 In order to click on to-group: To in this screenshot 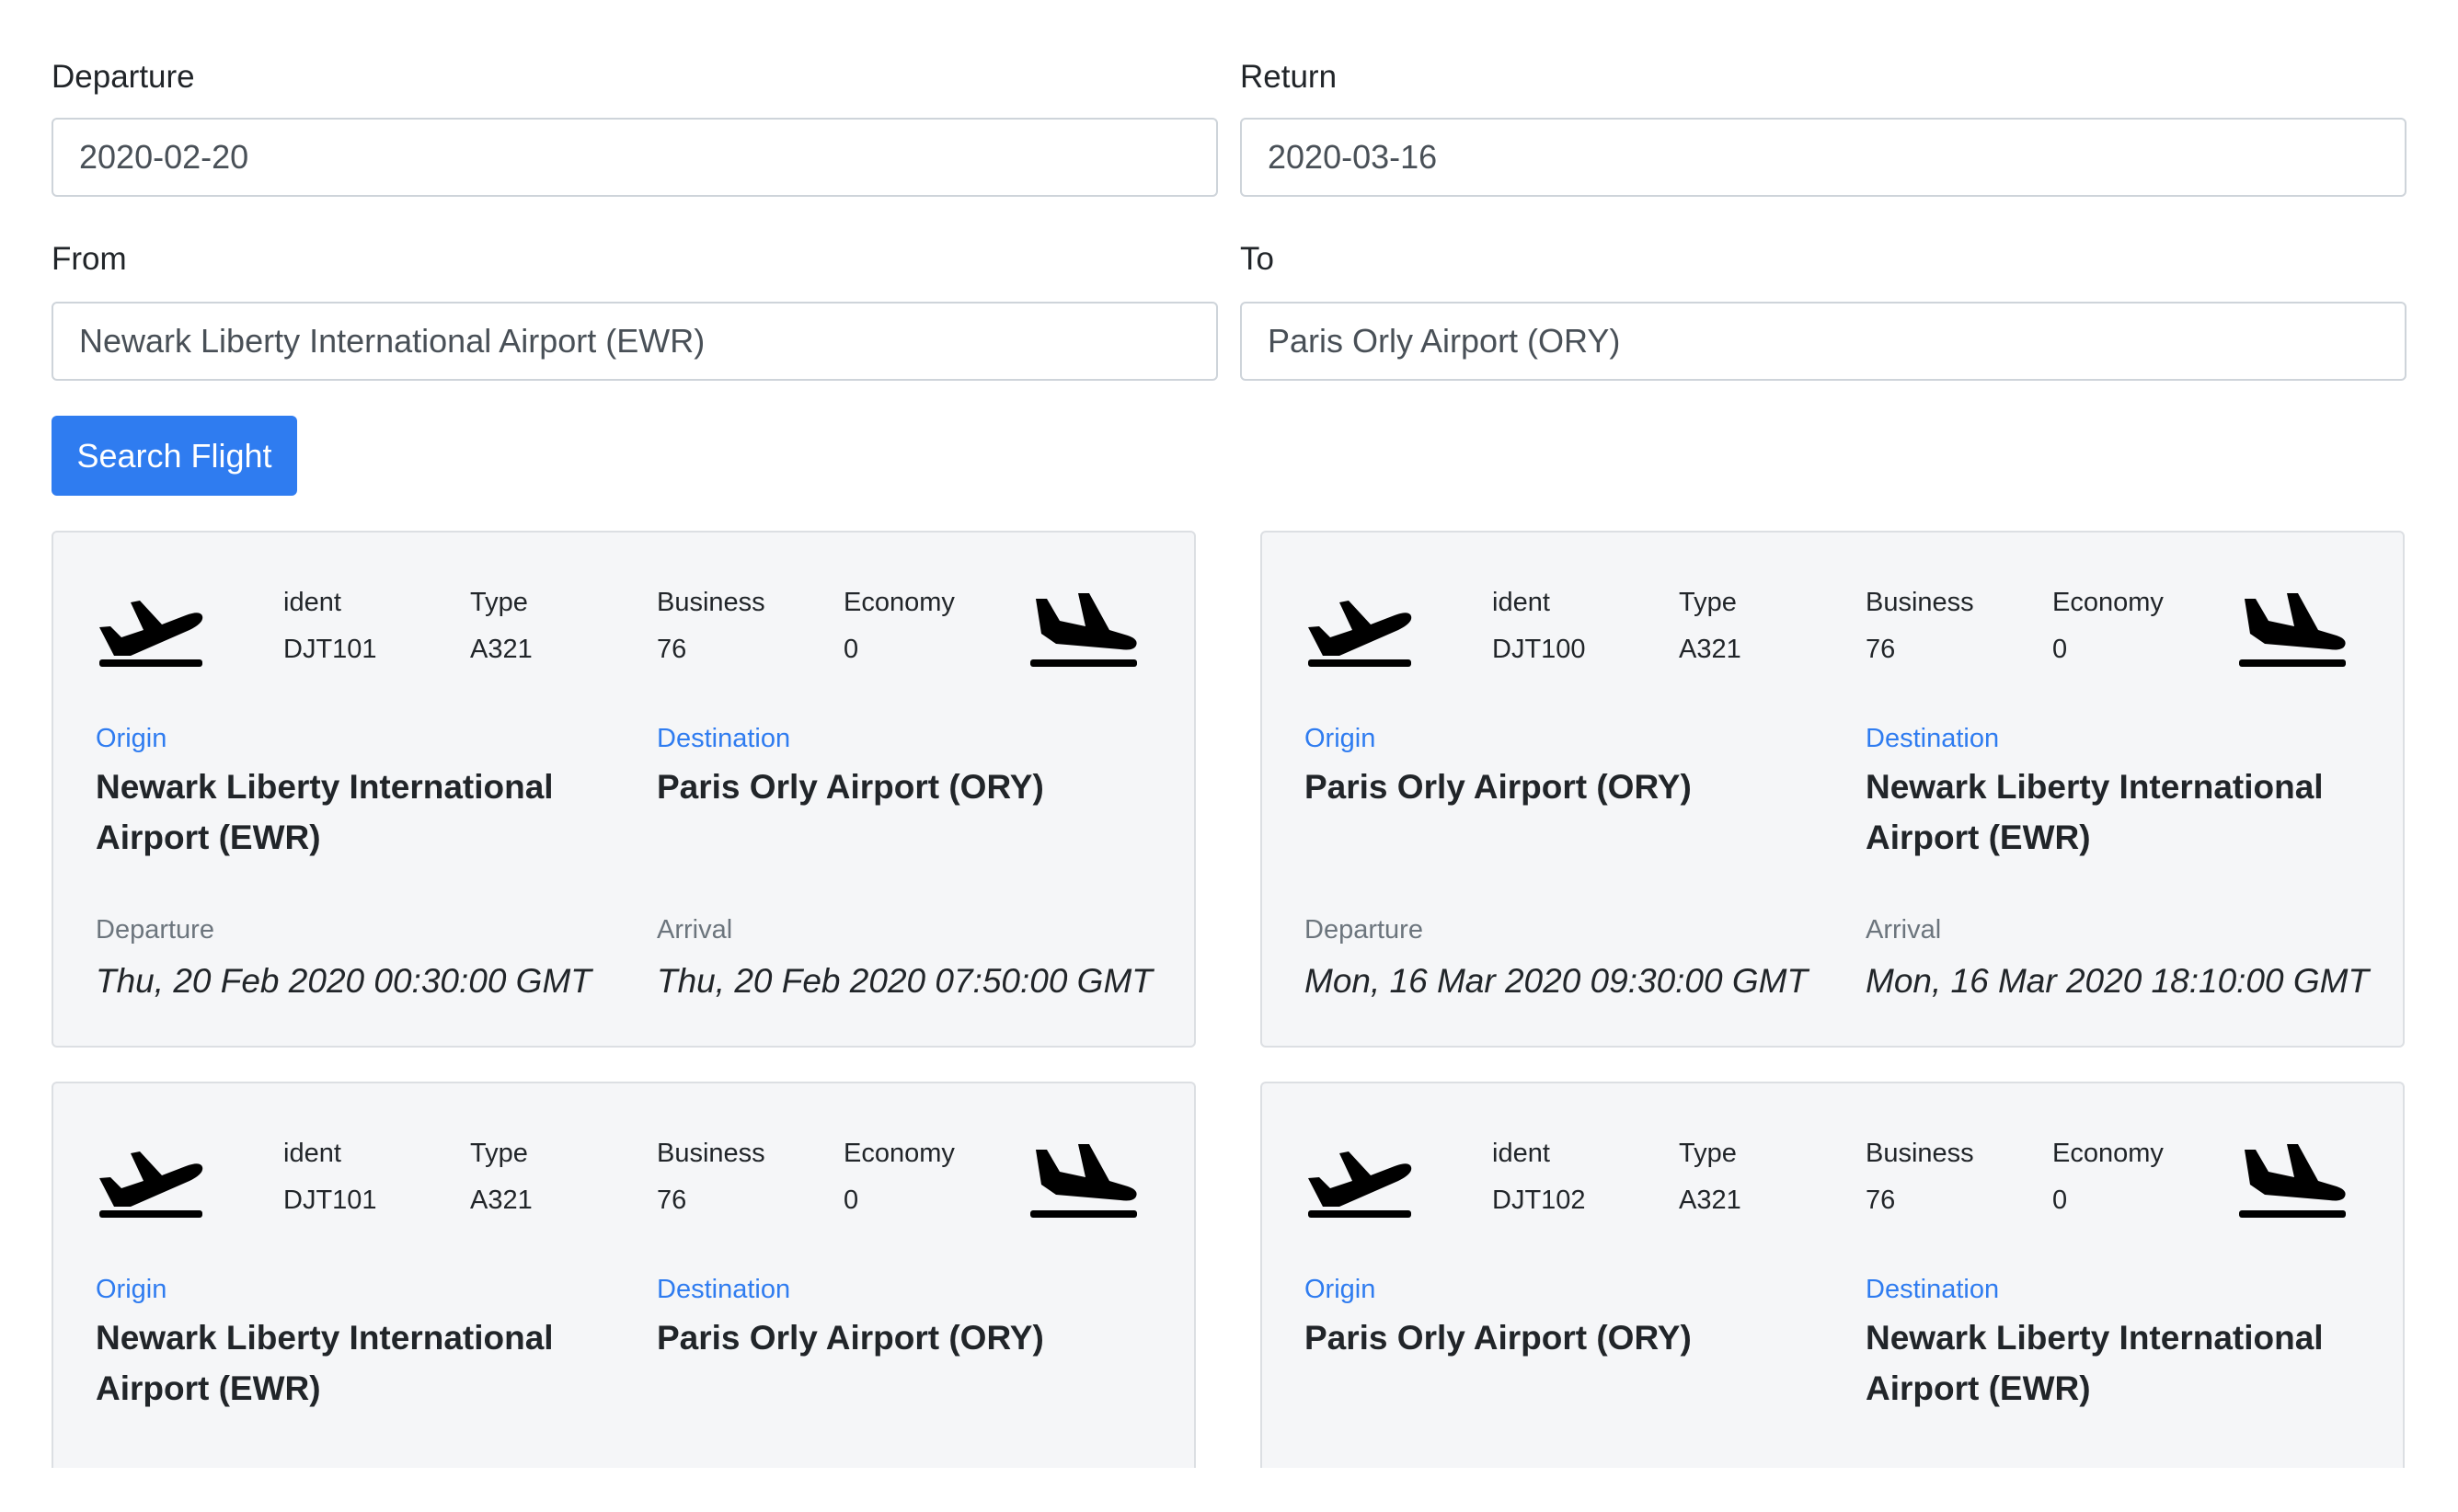, I will do `click(1823, 311)`.